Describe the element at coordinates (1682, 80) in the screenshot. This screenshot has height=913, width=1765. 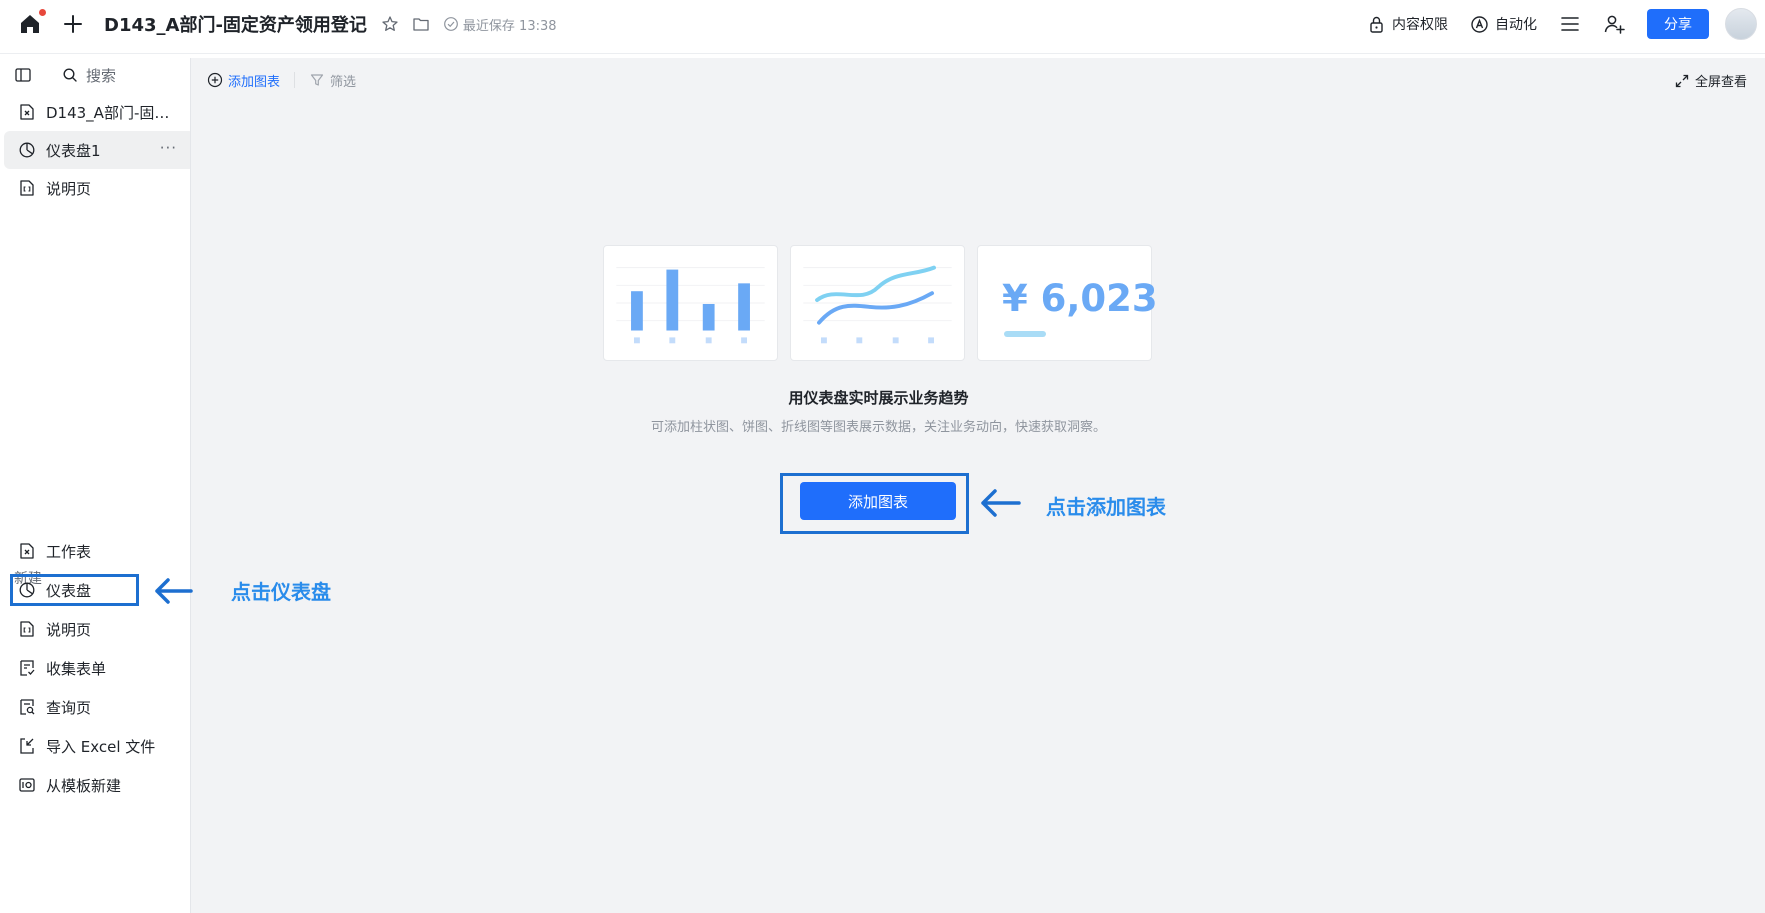
I see `expand-icon` at that location.